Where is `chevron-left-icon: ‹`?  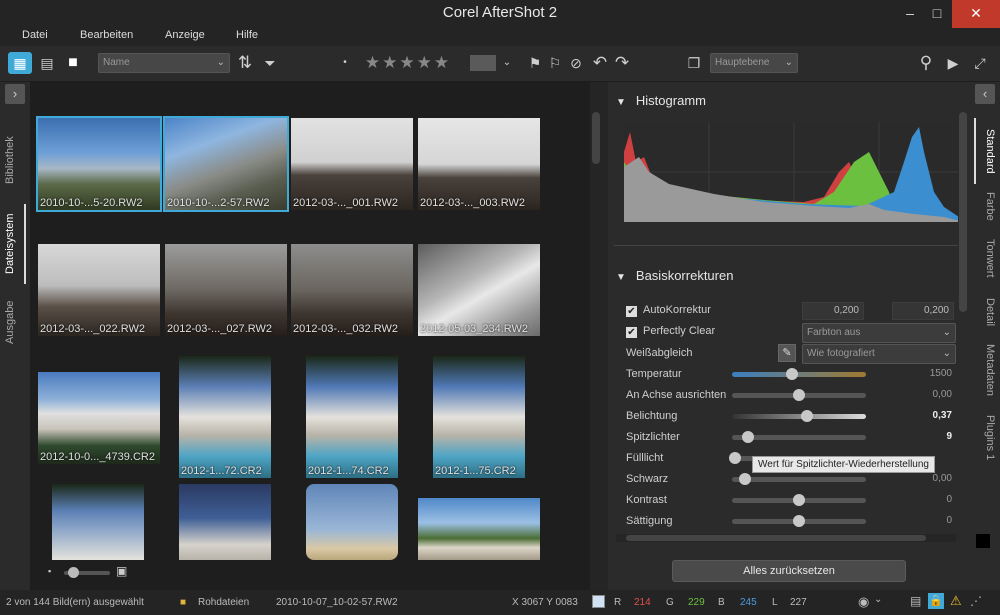
chevron-left-icon: ‹ is located at coordinates (985, 94).